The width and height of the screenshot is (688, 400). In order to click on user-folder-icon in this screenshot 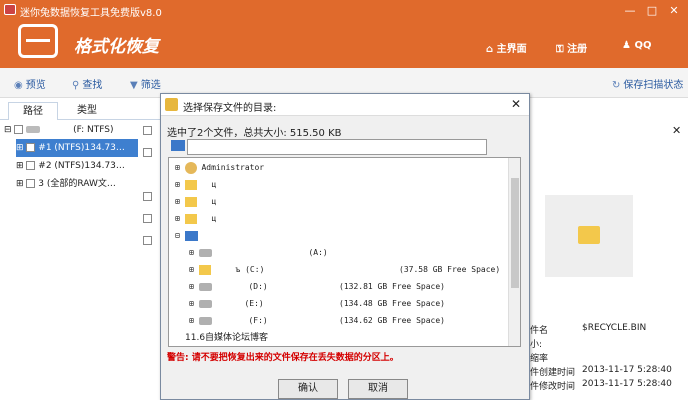, I will do `click(190, 167)`.